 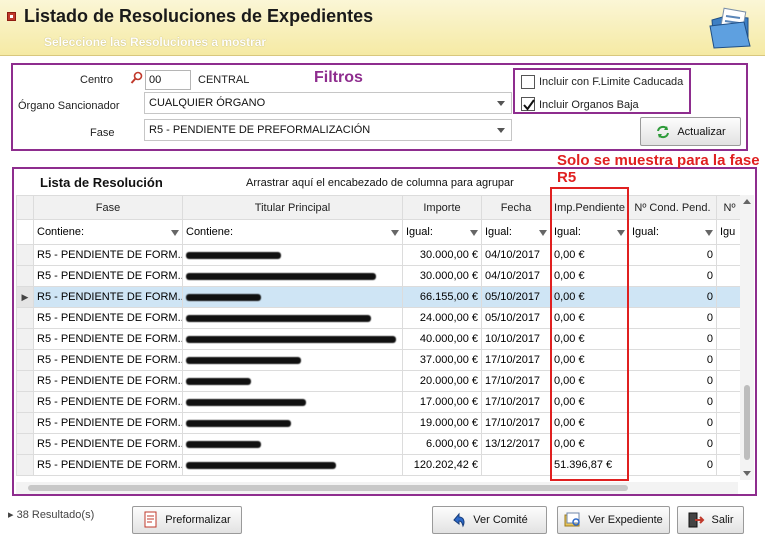 I want to click on organo-select: CUALQUIER ÓRGANO, so click(x=328, y=103).